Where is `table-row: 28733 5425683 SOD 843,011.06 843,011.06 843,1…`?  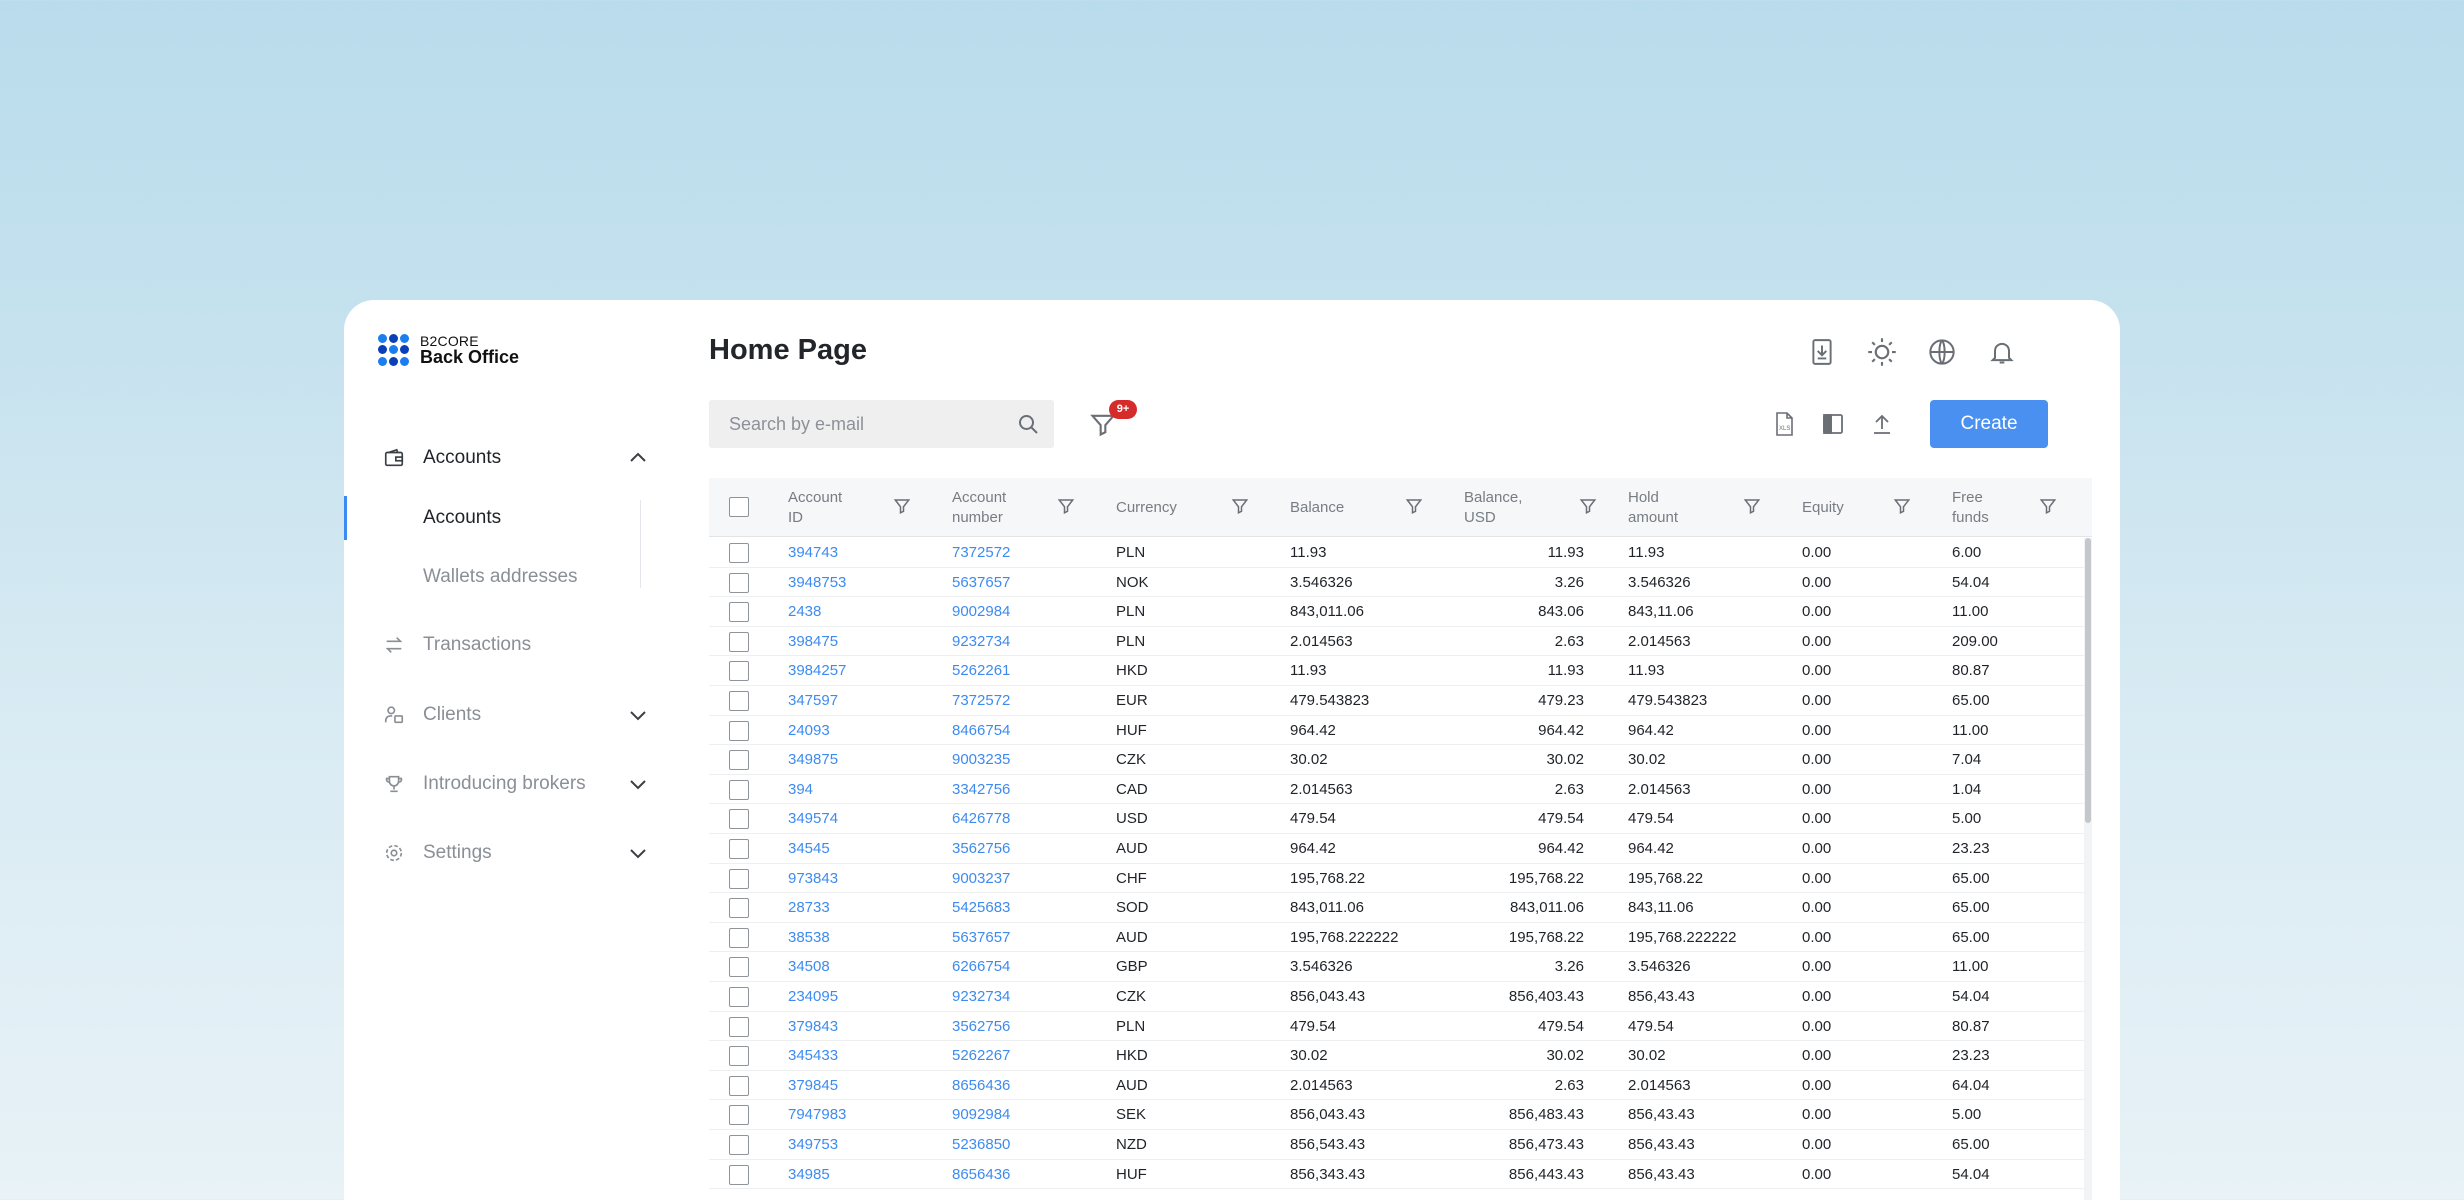
table-row: 28733 5425683 SOD 843,011.06 843,011.06 843,1… is located at coordinates (1396, 908).